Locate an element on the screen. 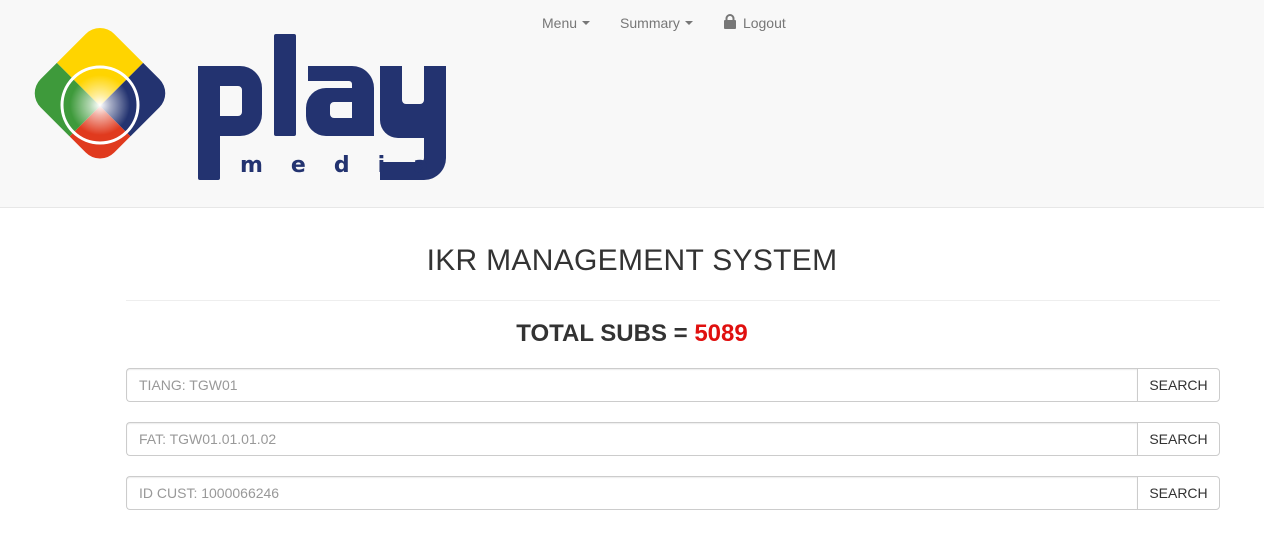  nav-logout-label: Logout is located at coordinates (764, 23).